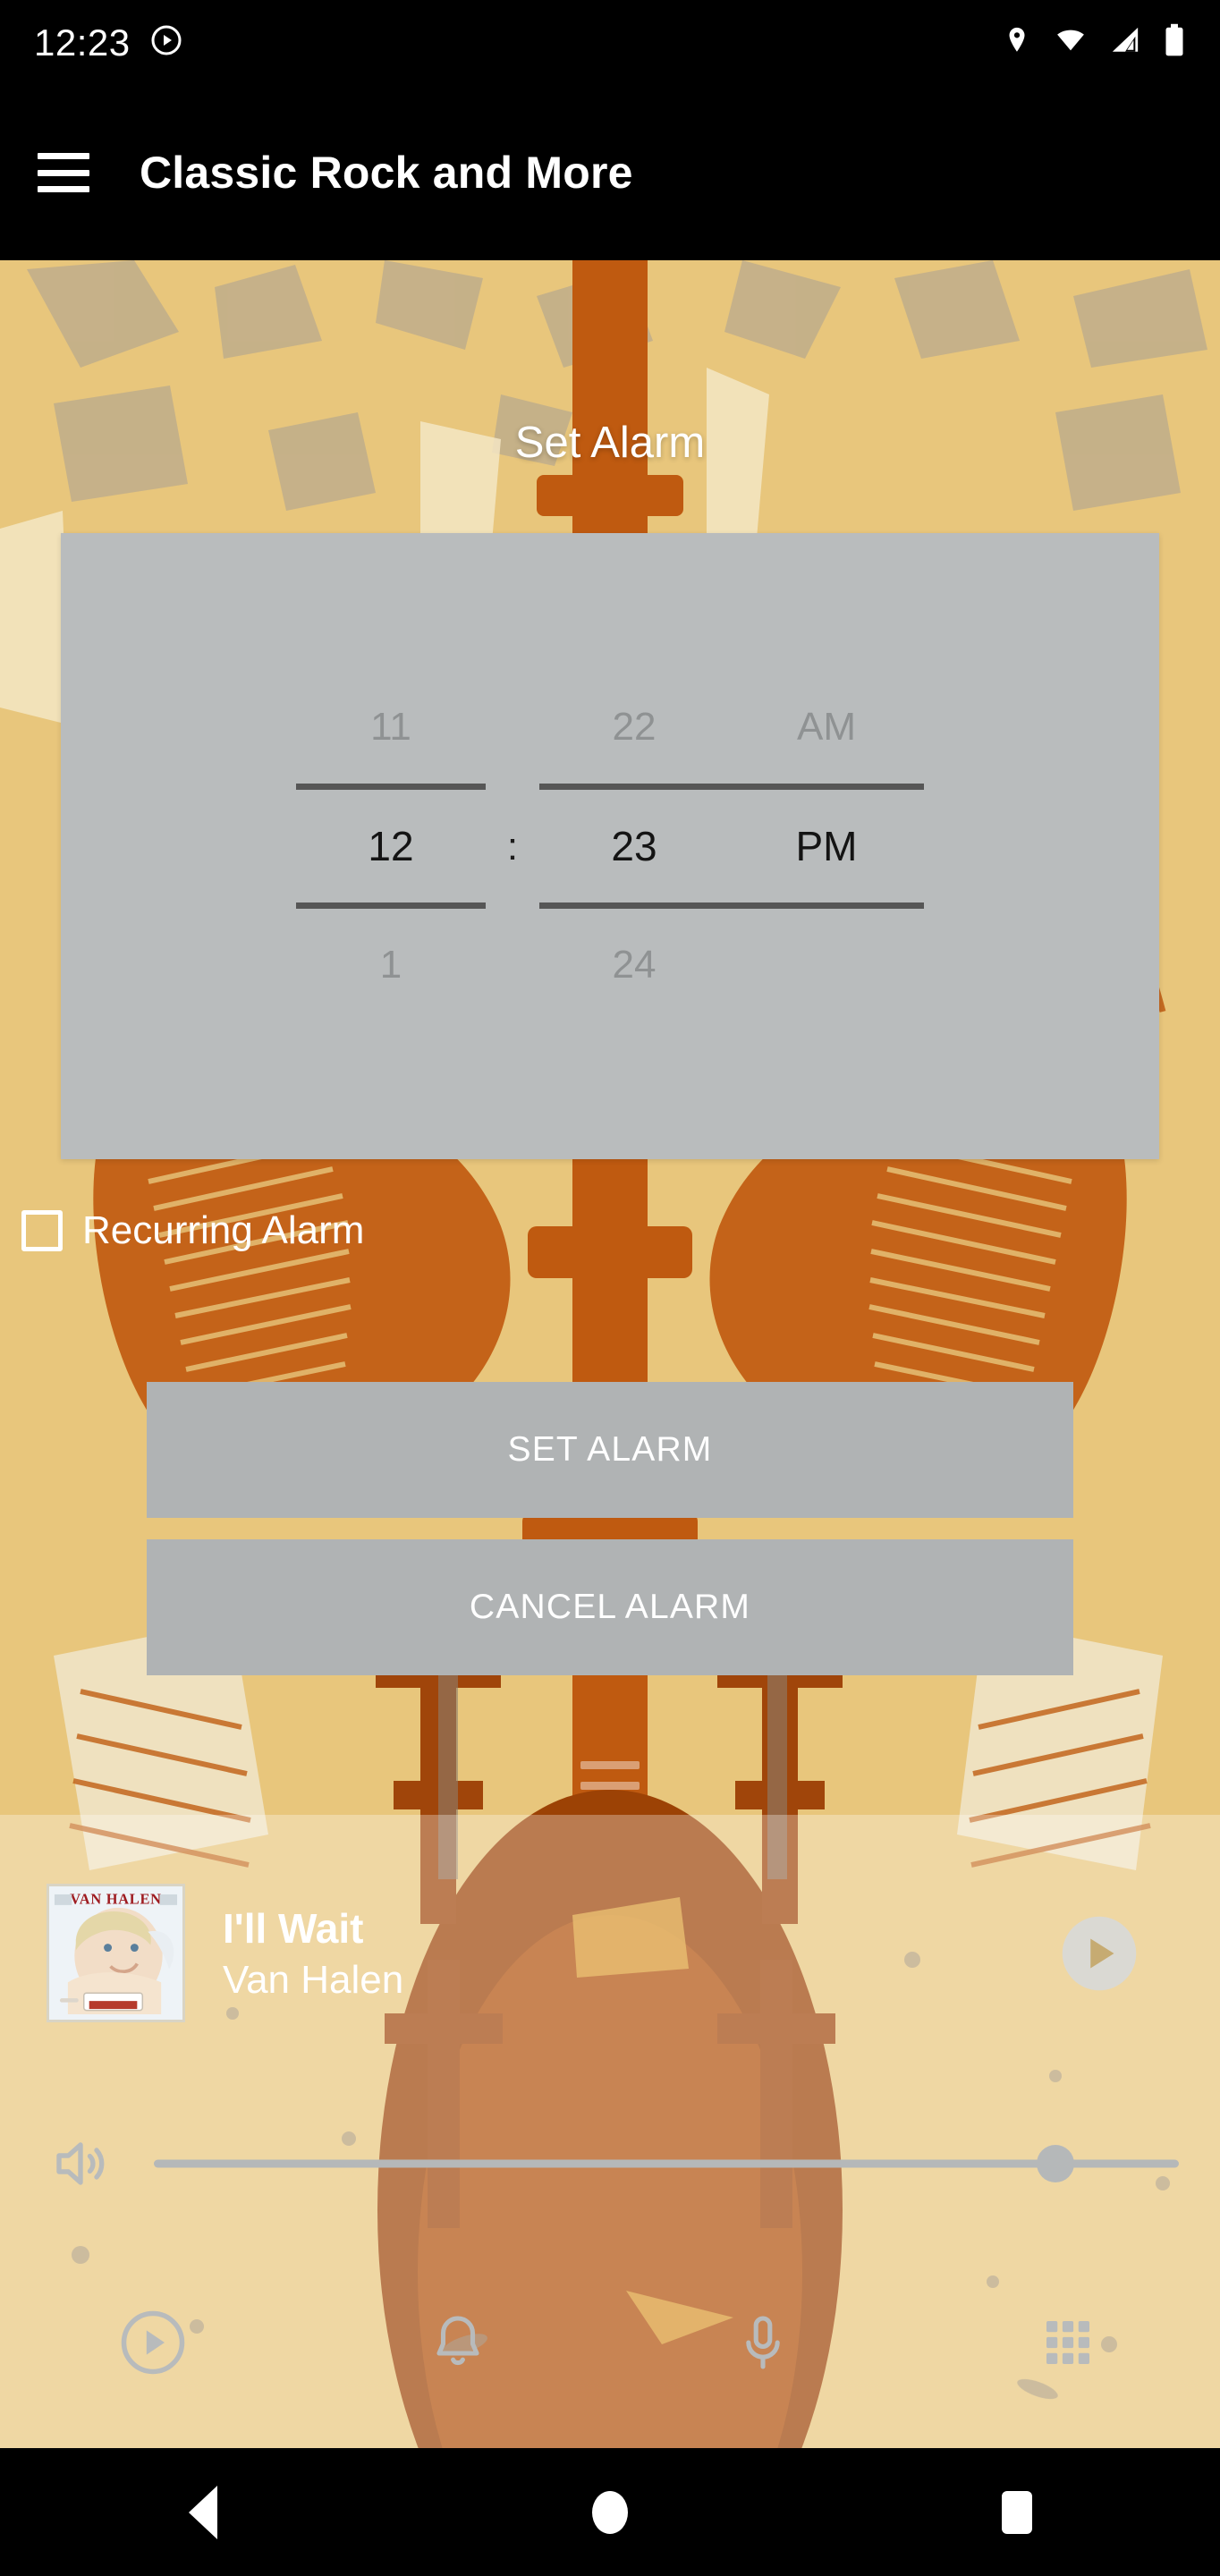 The width and height of the screenshot is (1220, 2576). I want to click on screen-title: Set Alarm, so click(610, 443).